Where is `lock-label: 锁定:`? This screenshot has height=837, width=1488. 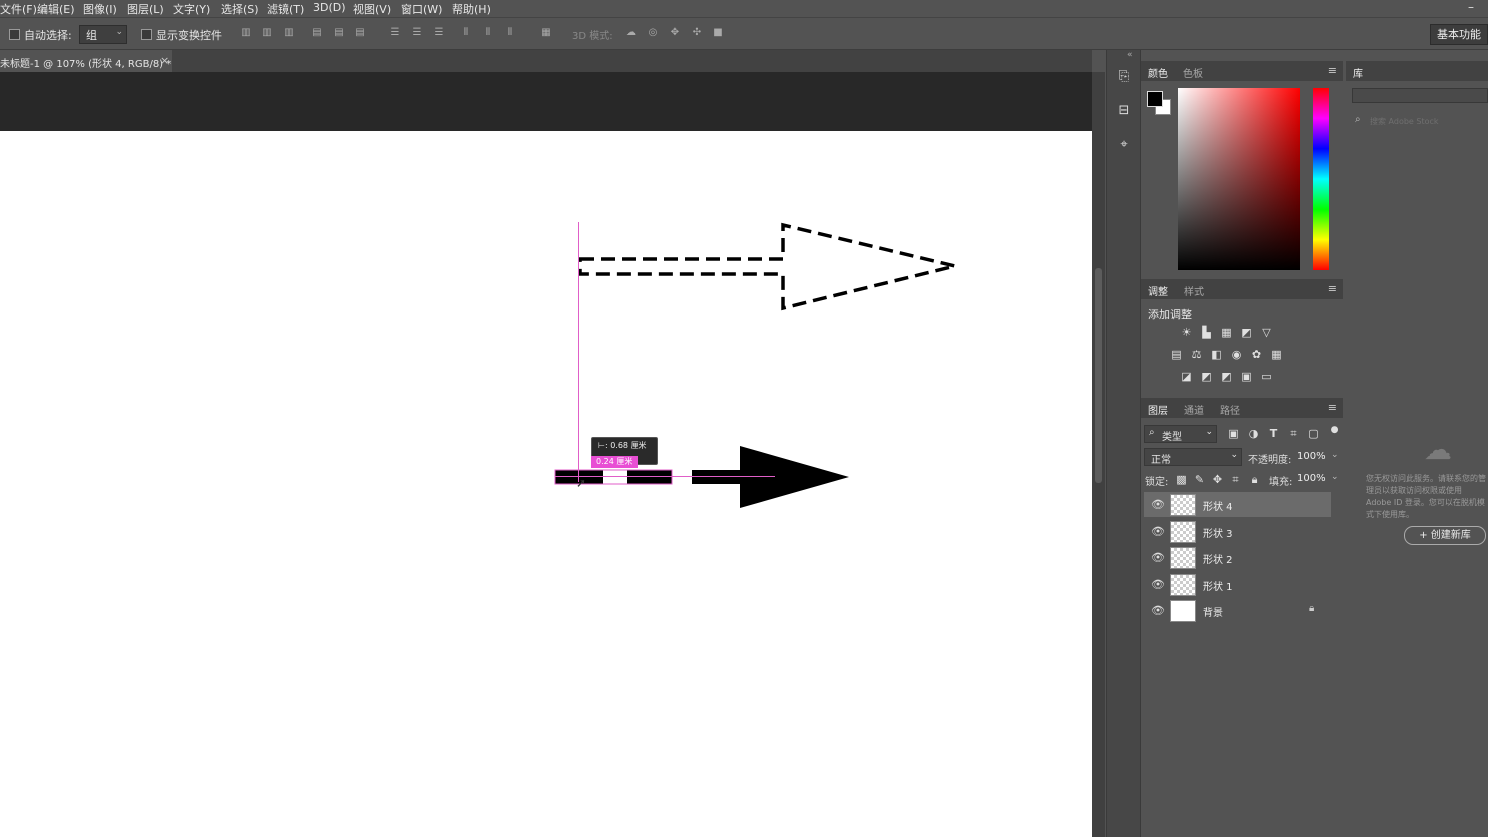
lock-label: 锁定: is located at coordinates (1157, 482).